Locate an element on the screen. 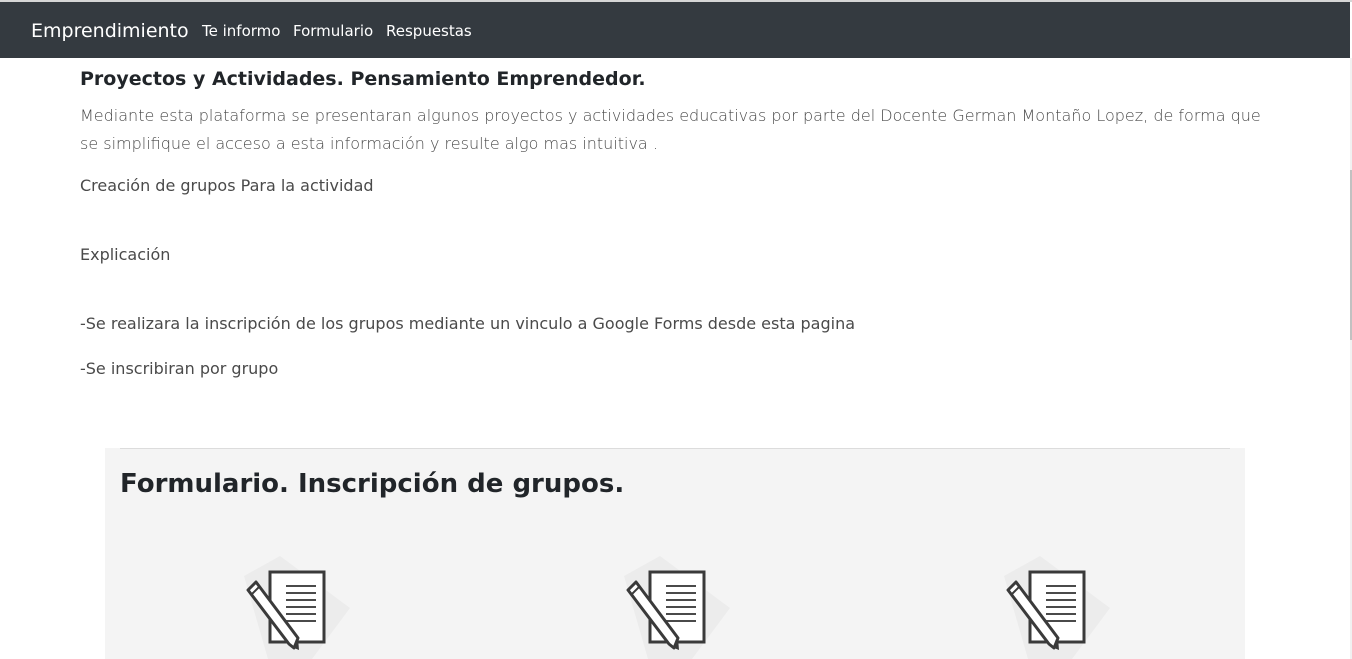 This screenshot has height=659, width=1352. section-divider is located at coordinates (675, 448).